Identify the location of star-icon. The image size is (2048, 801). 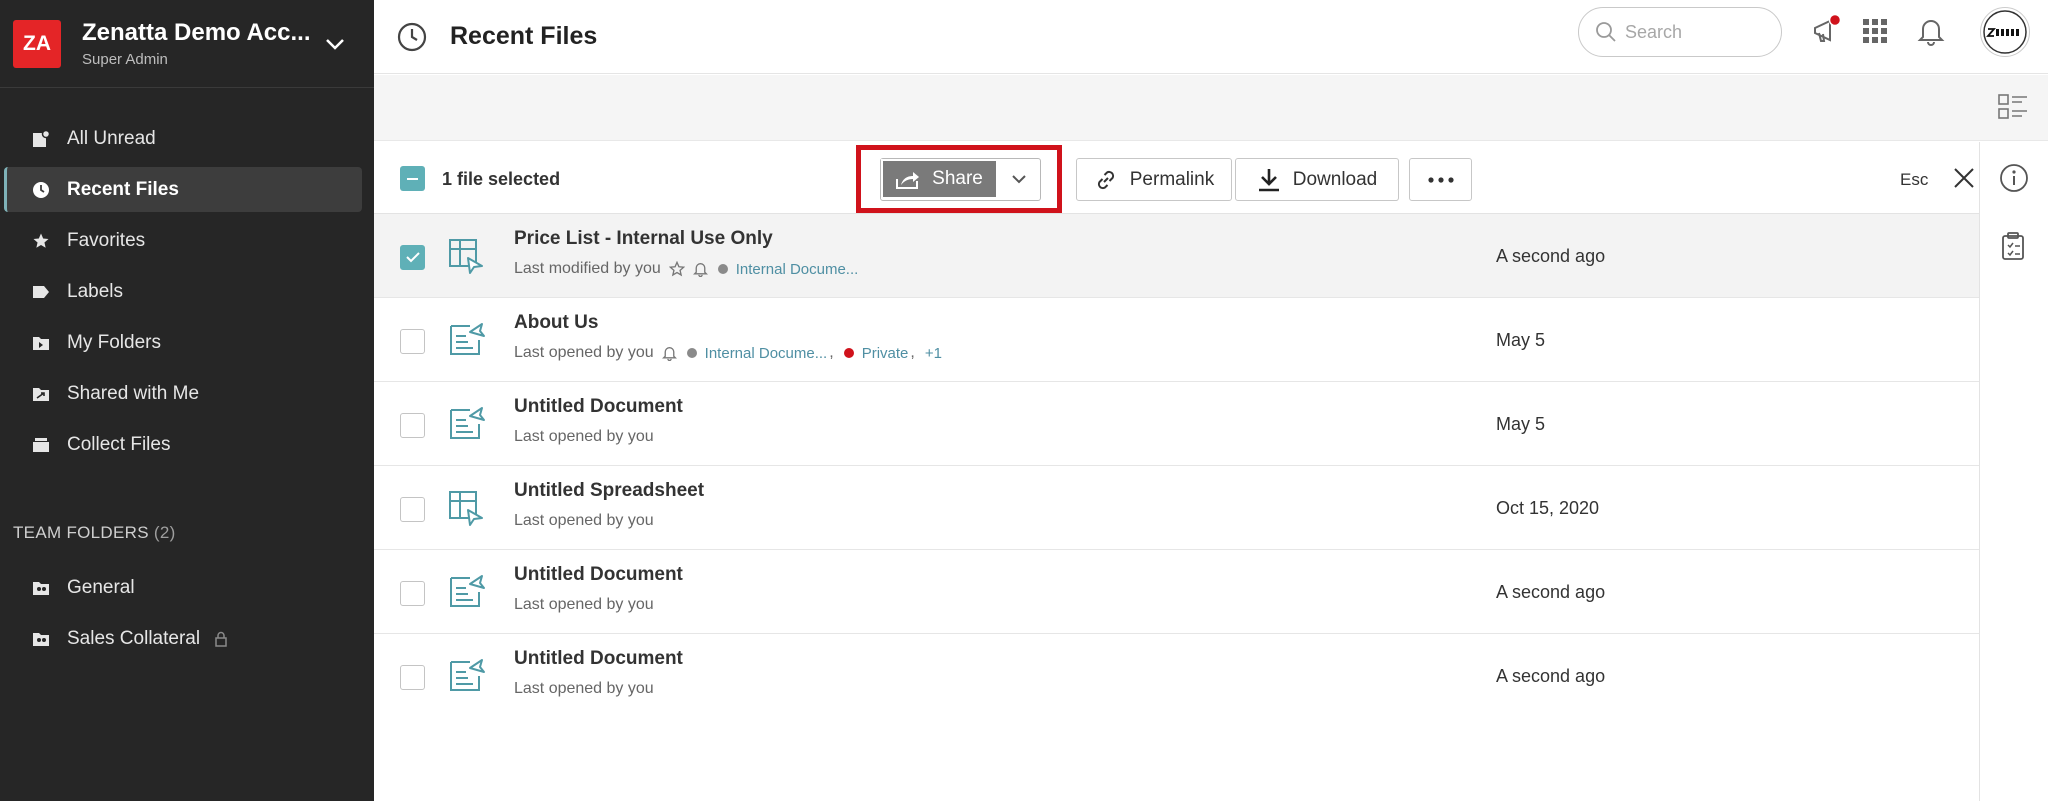
(41, 241).